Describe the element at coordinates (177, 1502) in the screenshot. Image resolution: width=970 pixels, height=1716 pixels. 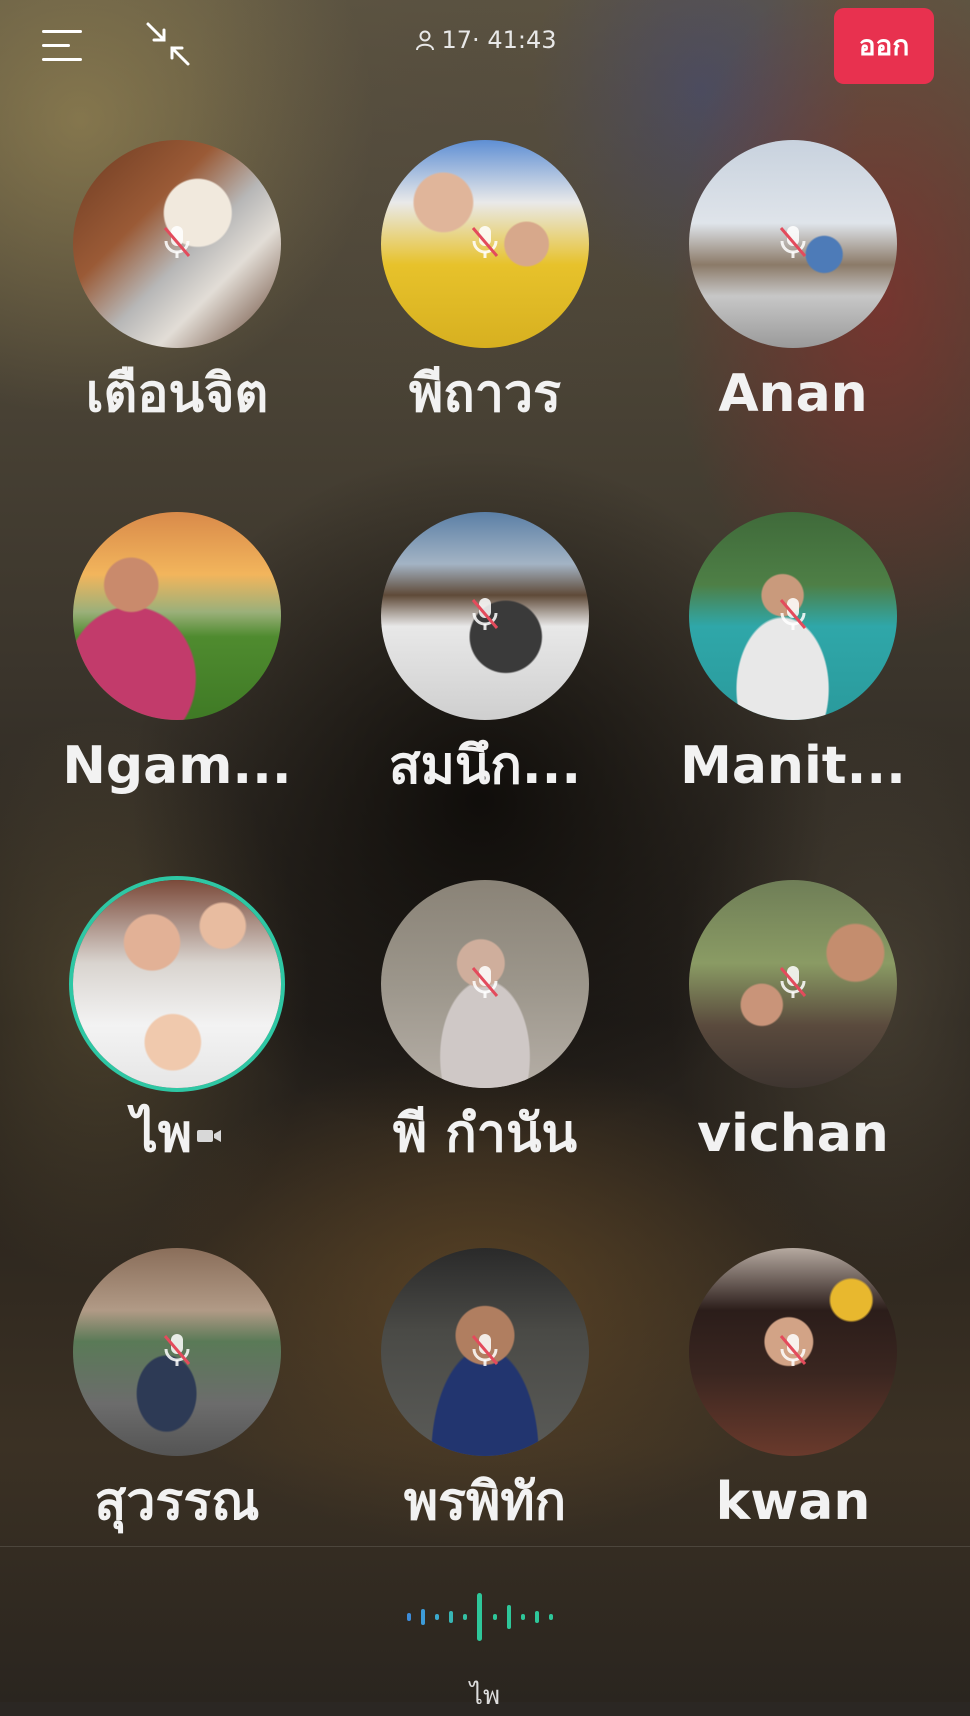
I see `participant-name: สุวรรณ` at that location.